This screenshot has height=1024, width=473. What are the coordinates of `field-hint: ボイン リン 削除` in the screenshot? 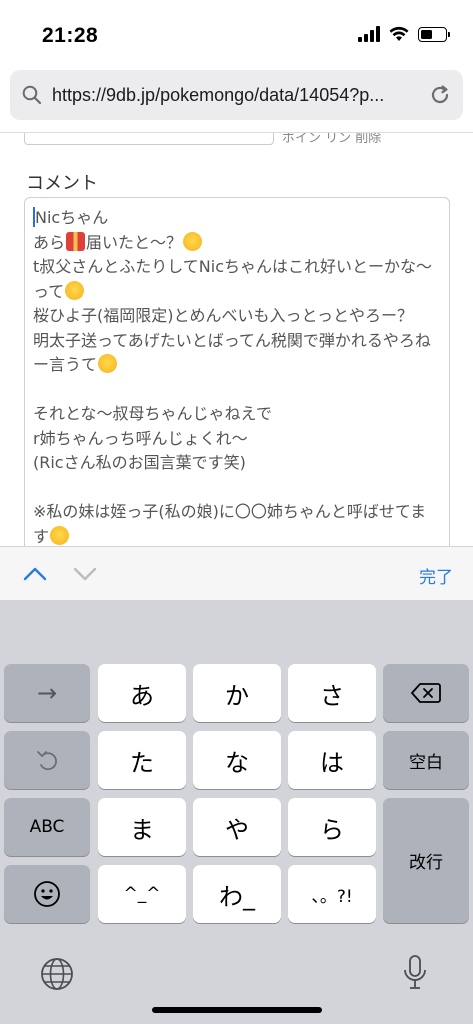 It's located at (332, 139).